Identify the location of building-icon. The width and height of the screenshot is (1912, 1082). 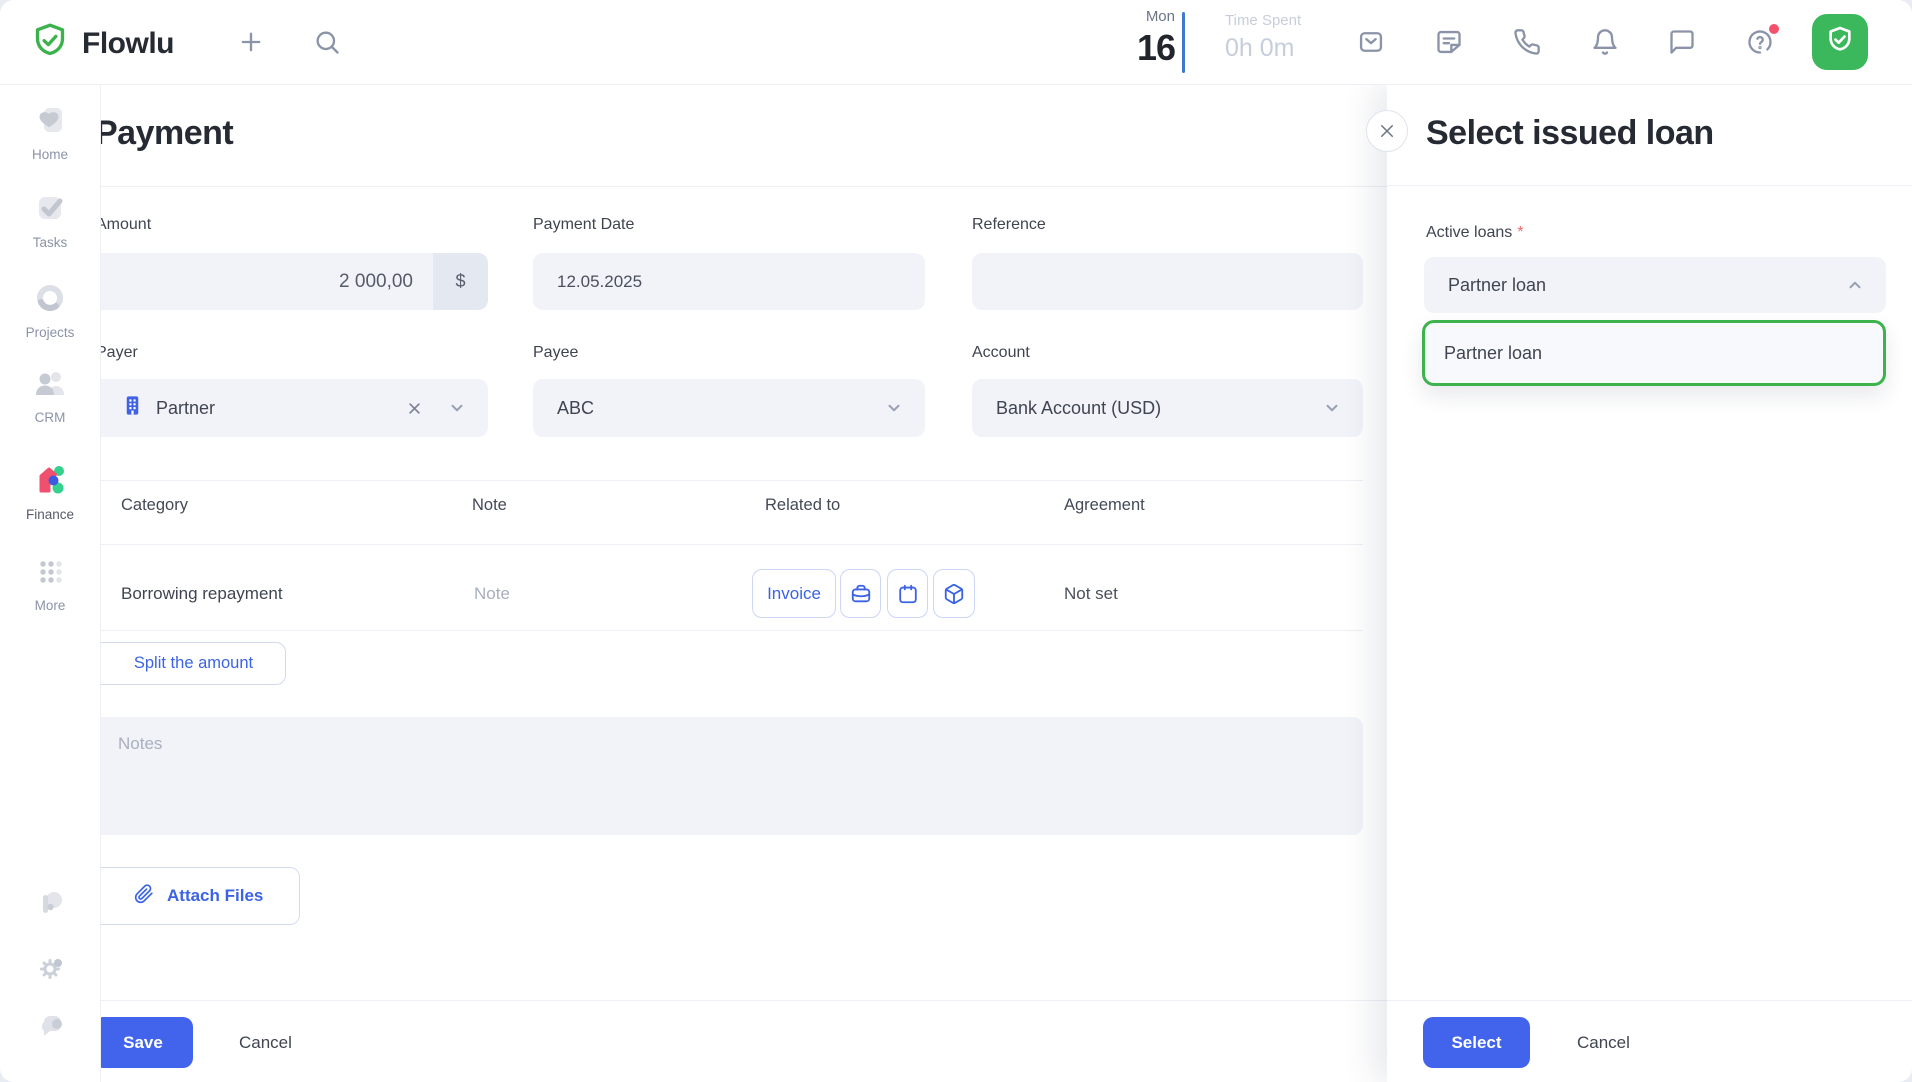
(132, 408).